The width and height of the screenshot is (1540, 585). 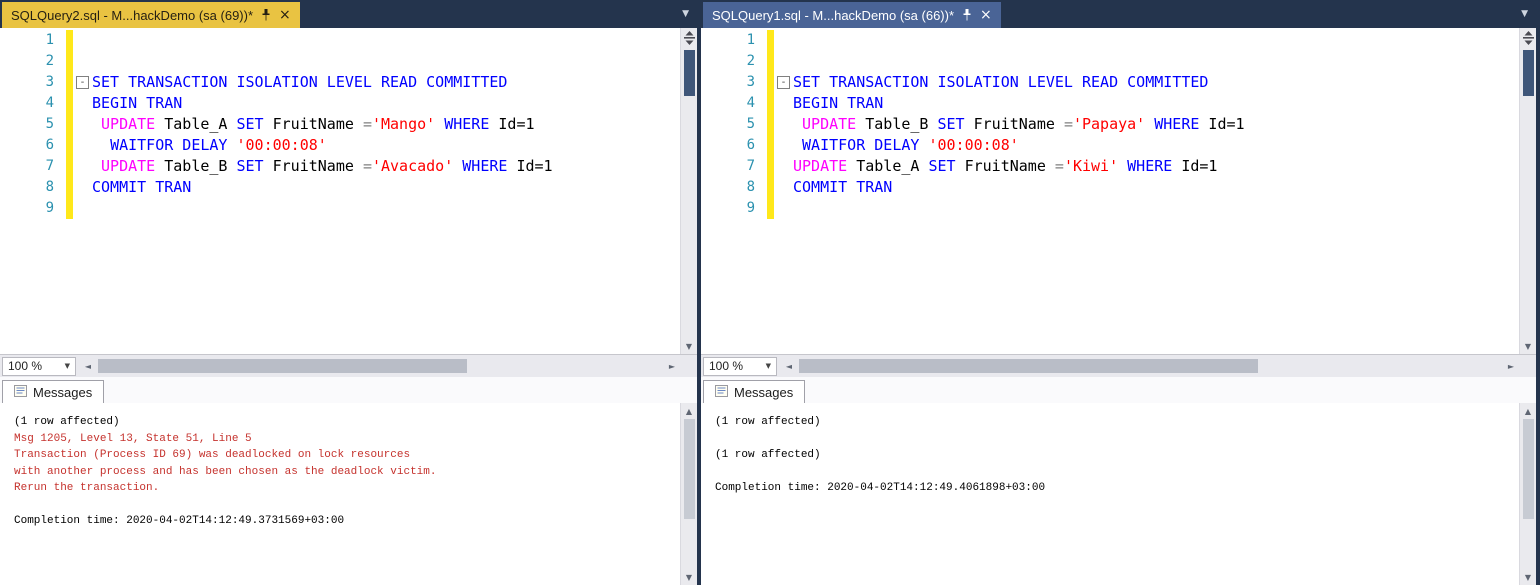 I want to click on chevron-down-icon: ▼, so click(x=67, y=366).